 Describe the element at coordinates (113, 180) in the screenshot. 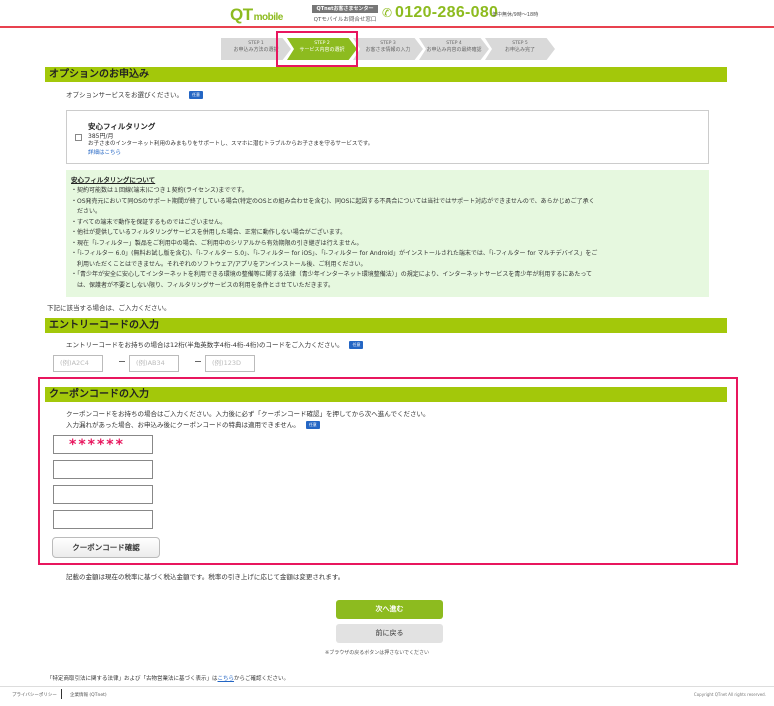

I see `notice-title: 安心フィルタリングについて` at that location.